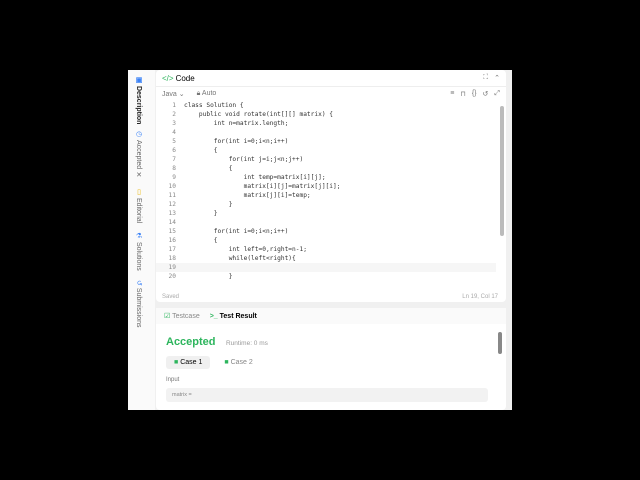 This screenshot has width=640, height=480. What do you see at coordinates (172, 204) in the screenshot?
I see `line-number: 12` at bounding box center [172, 204].